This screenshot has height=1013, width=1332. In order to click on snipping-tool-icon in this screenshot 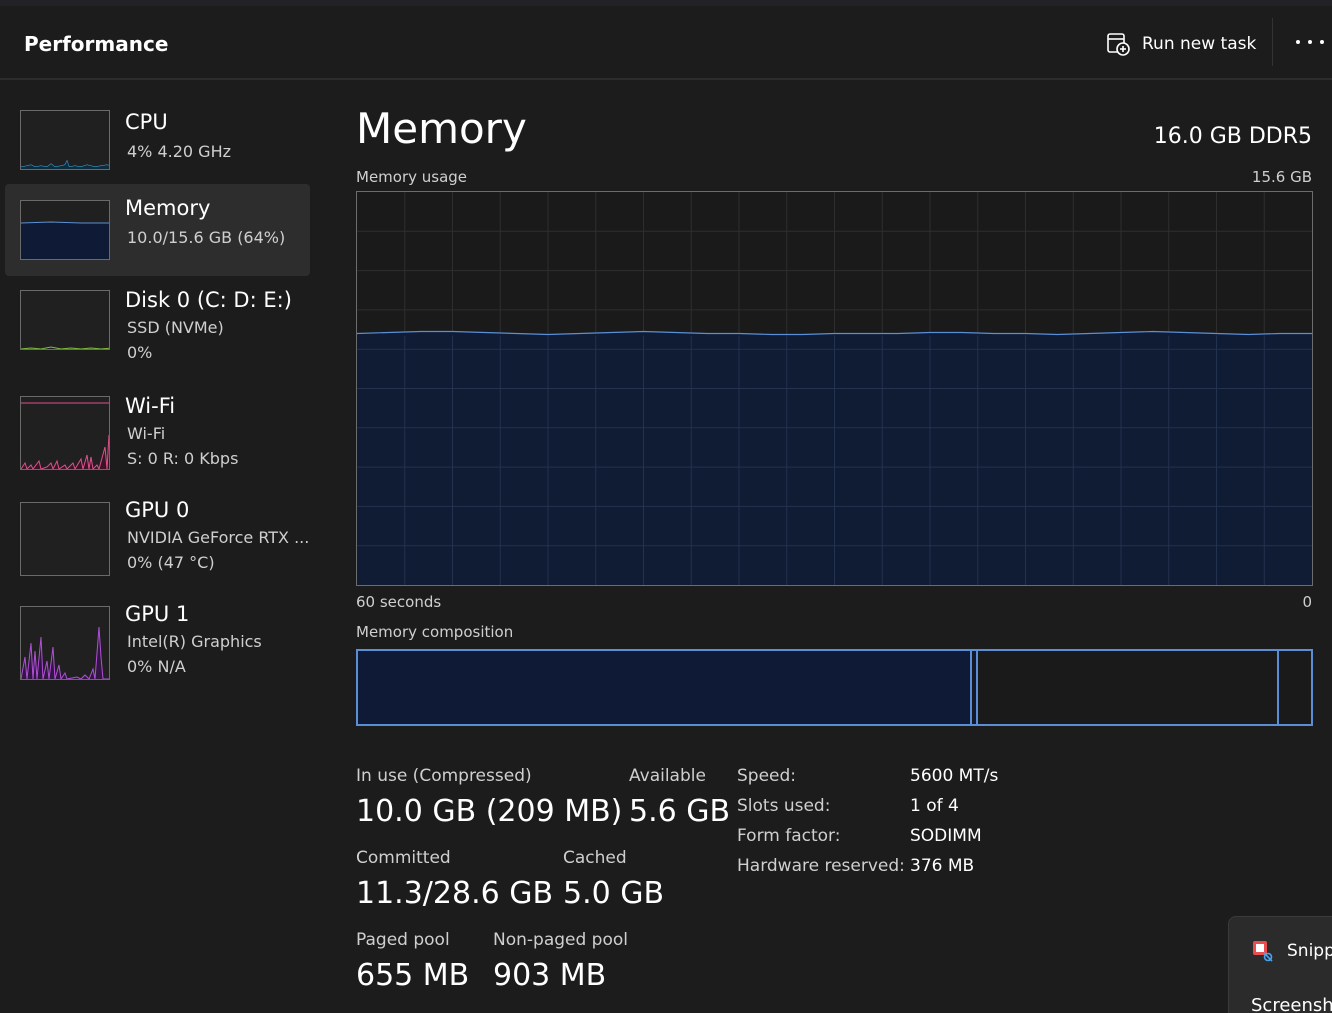, I will do `click(1263, 951)`.